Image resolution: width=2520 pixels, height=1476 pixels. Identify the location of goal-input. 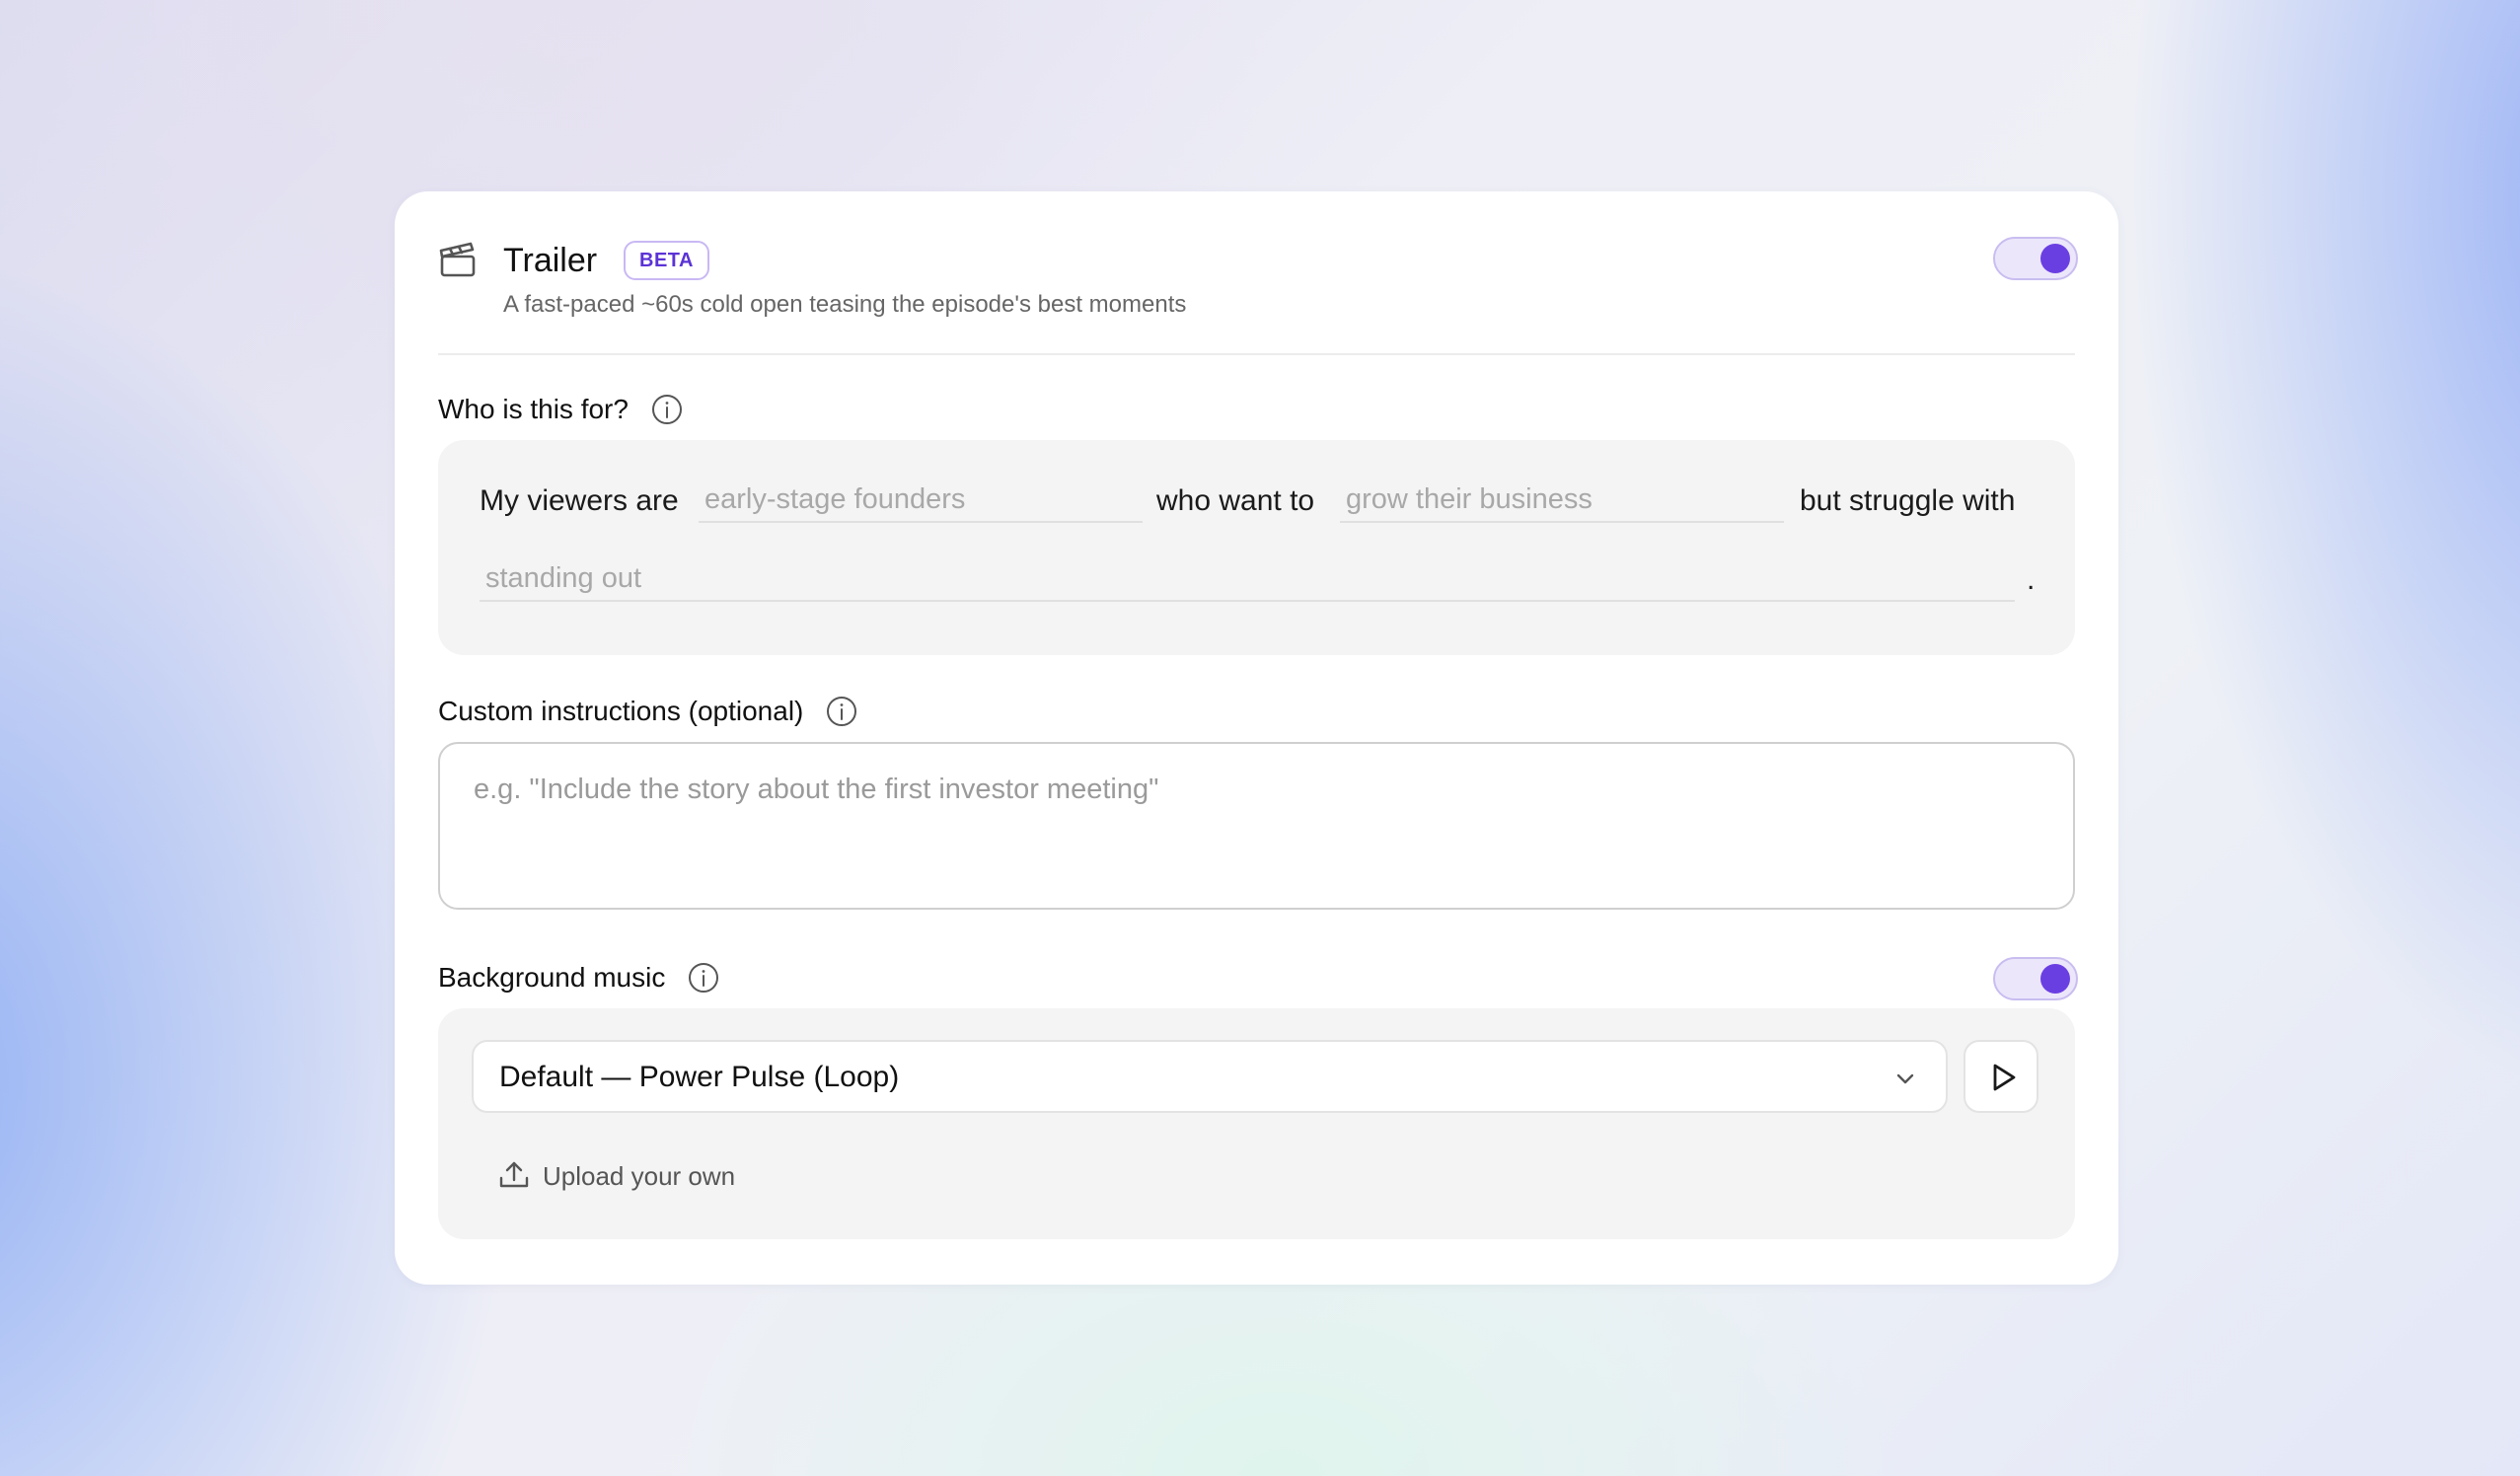
(1562, 500).